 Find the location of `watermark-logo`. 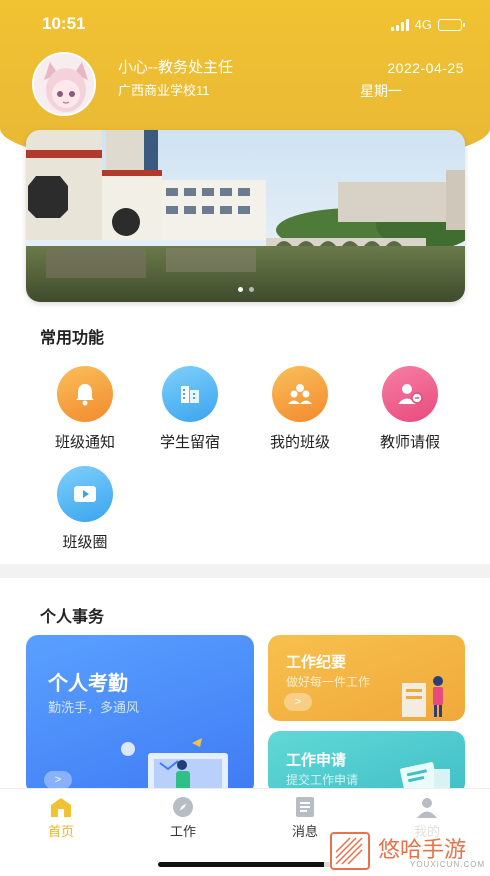

watermark-logo is located at coordinates (350, 851).